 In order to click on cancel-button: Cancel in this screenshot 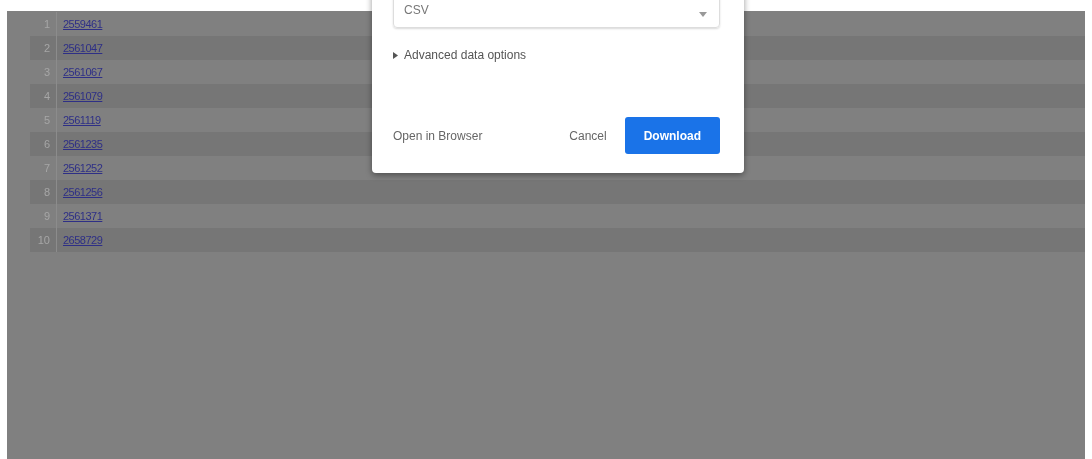, I will do `click(588, 135)`.